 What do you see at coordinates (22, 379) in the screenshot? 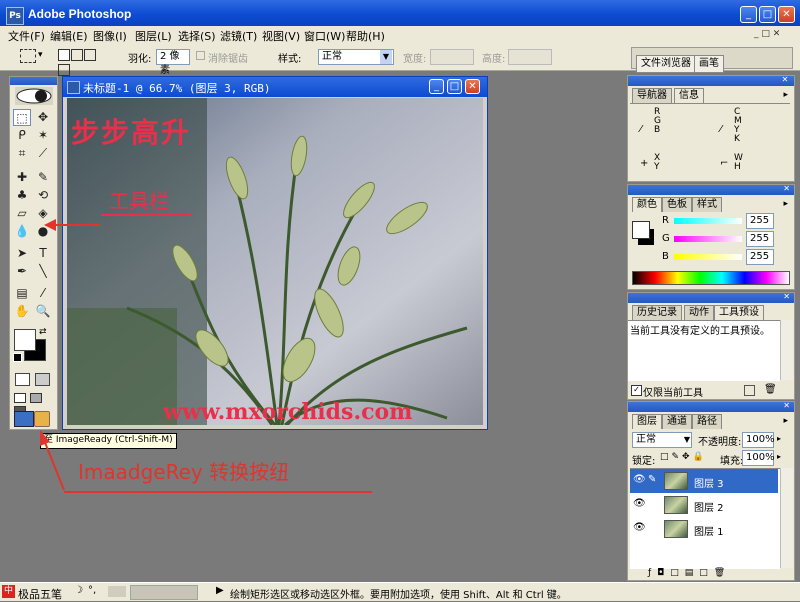
I see `standard-mode-icon` at bounding box center [22, 379].